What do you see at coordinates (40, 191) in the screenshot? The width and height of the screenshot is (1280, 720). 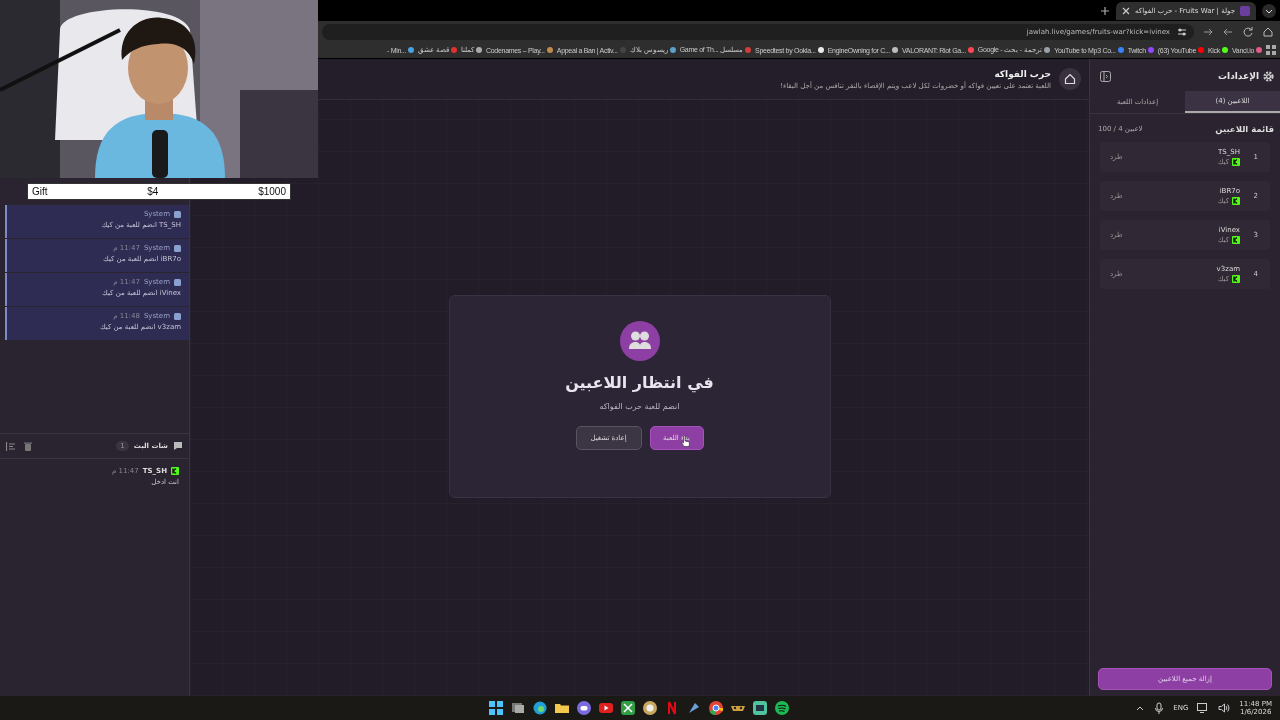 I see `gift-label: Gift` at bounding box center [40, 191].